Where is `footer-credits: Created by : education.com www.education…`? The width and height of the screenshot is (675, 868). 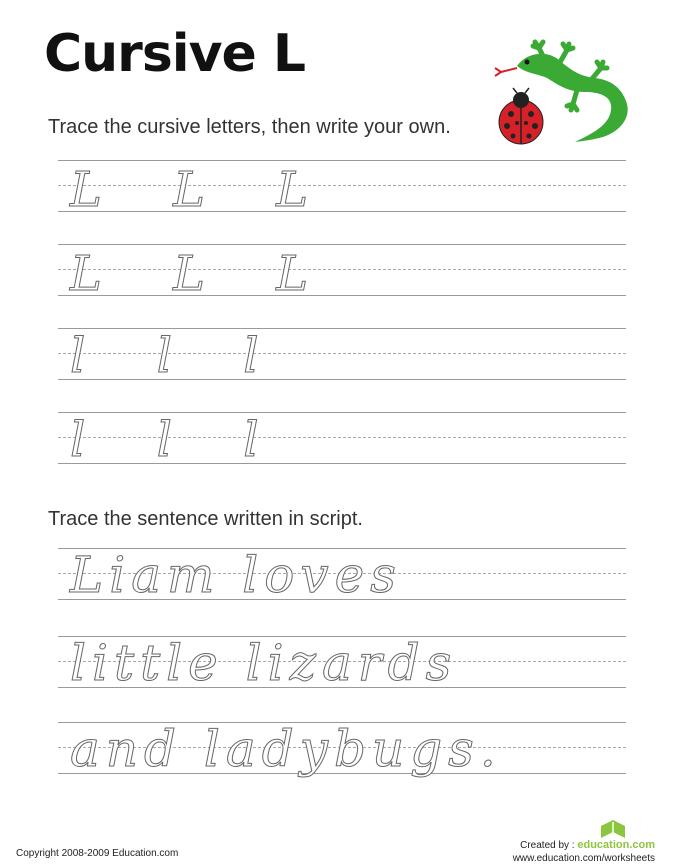 footer-credits: Created by : education.com www.education… is located at coordinates (584, 851).